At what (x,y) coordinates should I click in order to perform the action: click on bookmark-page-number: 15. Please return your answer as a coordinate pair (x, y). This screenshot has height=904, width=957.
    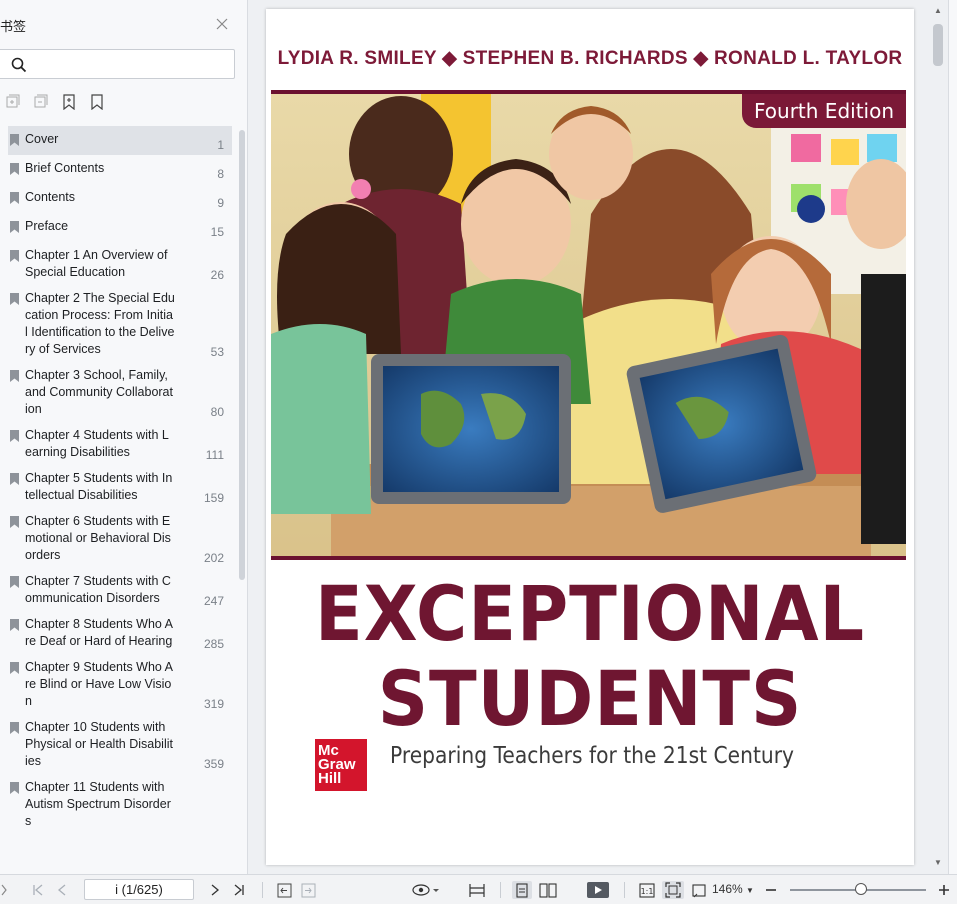
    Looking at the image, I should click on (217, 232).